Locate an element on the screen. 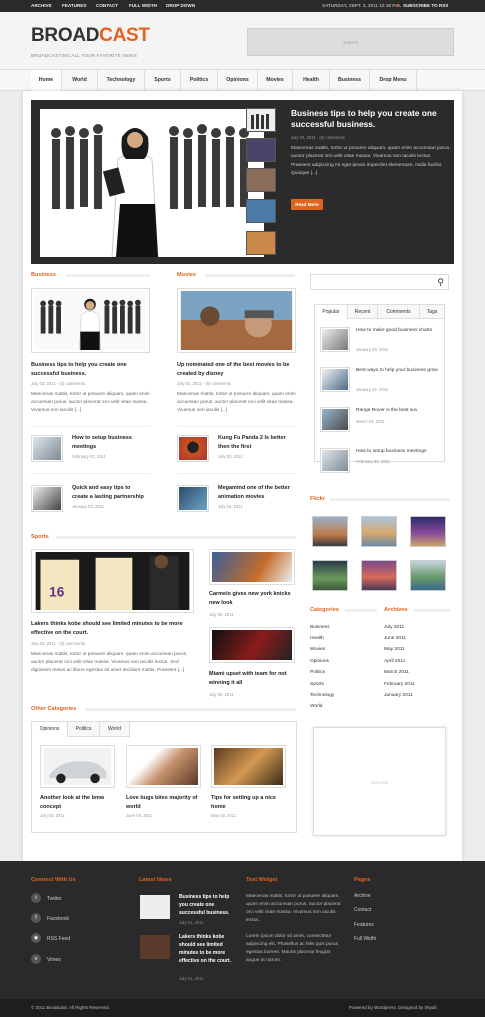 The width and height of the screenshot is (485, 1017). tab-politics: Politics is located at coordinates (84, 729).